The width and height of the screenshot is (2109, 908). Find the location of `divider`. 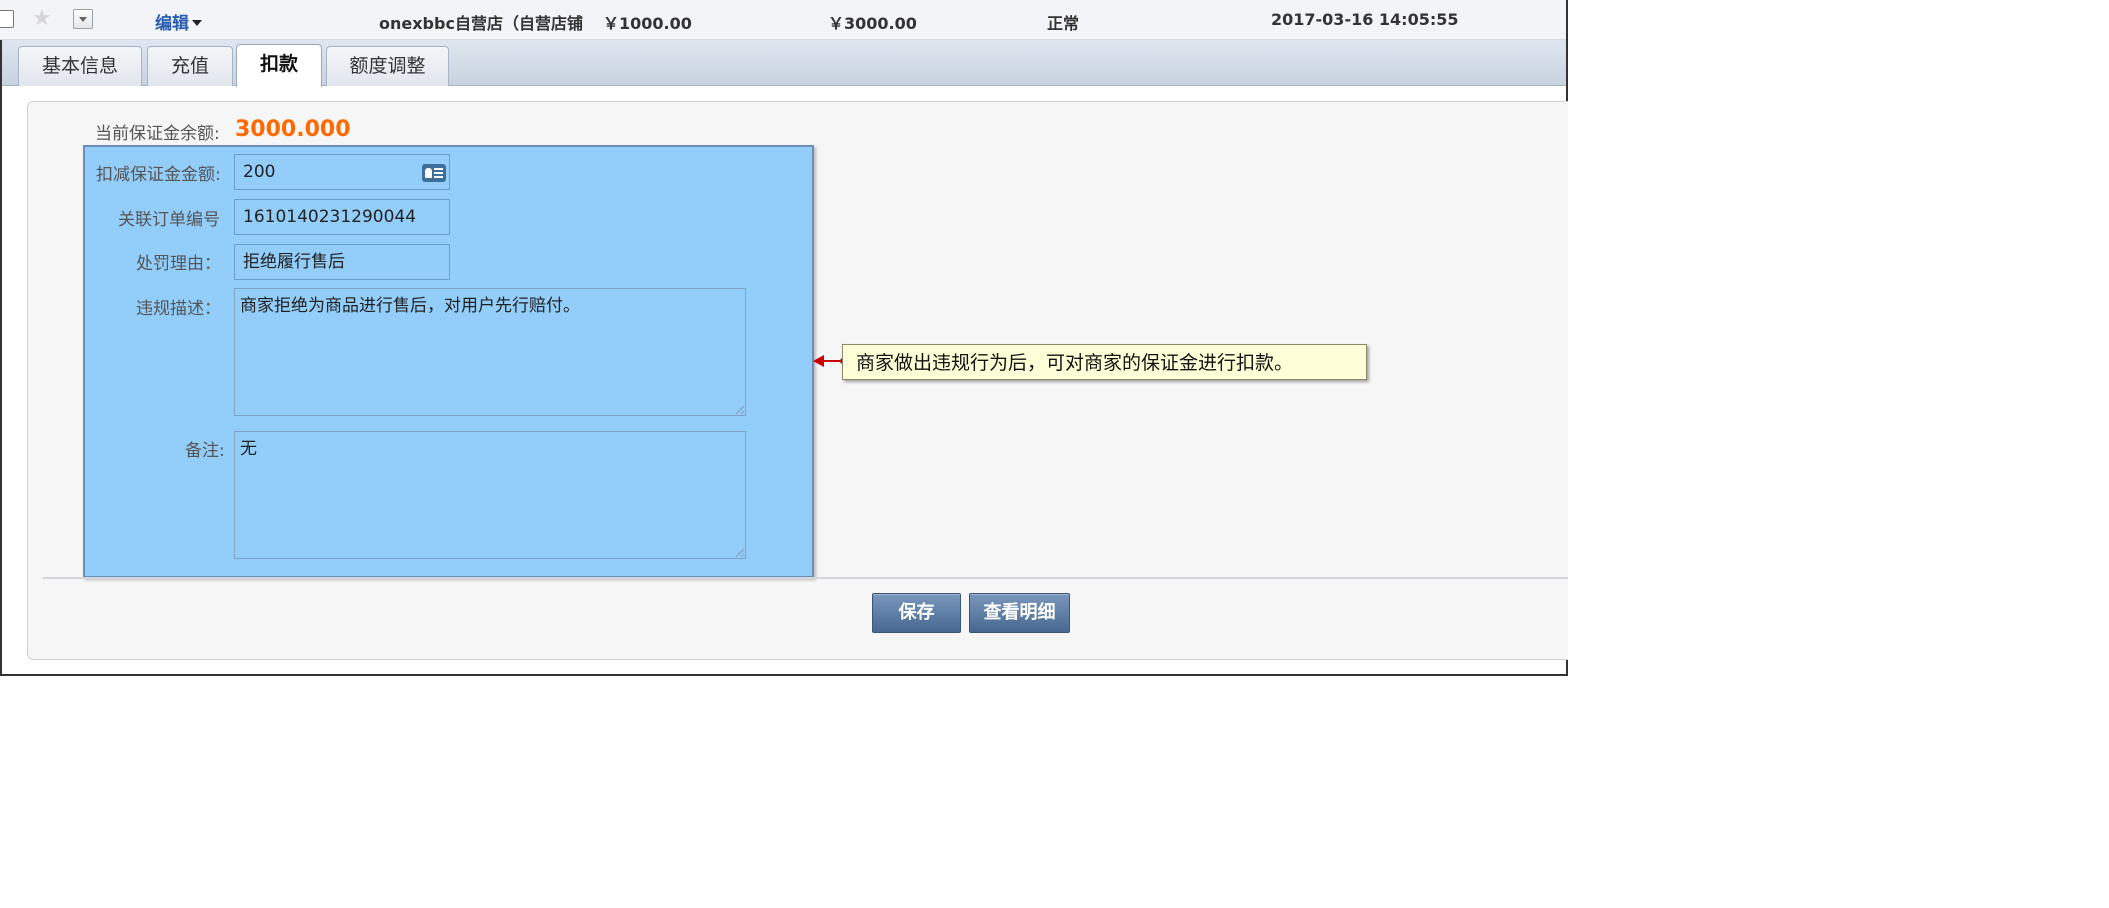

divider is located at coordinates (805, 578).